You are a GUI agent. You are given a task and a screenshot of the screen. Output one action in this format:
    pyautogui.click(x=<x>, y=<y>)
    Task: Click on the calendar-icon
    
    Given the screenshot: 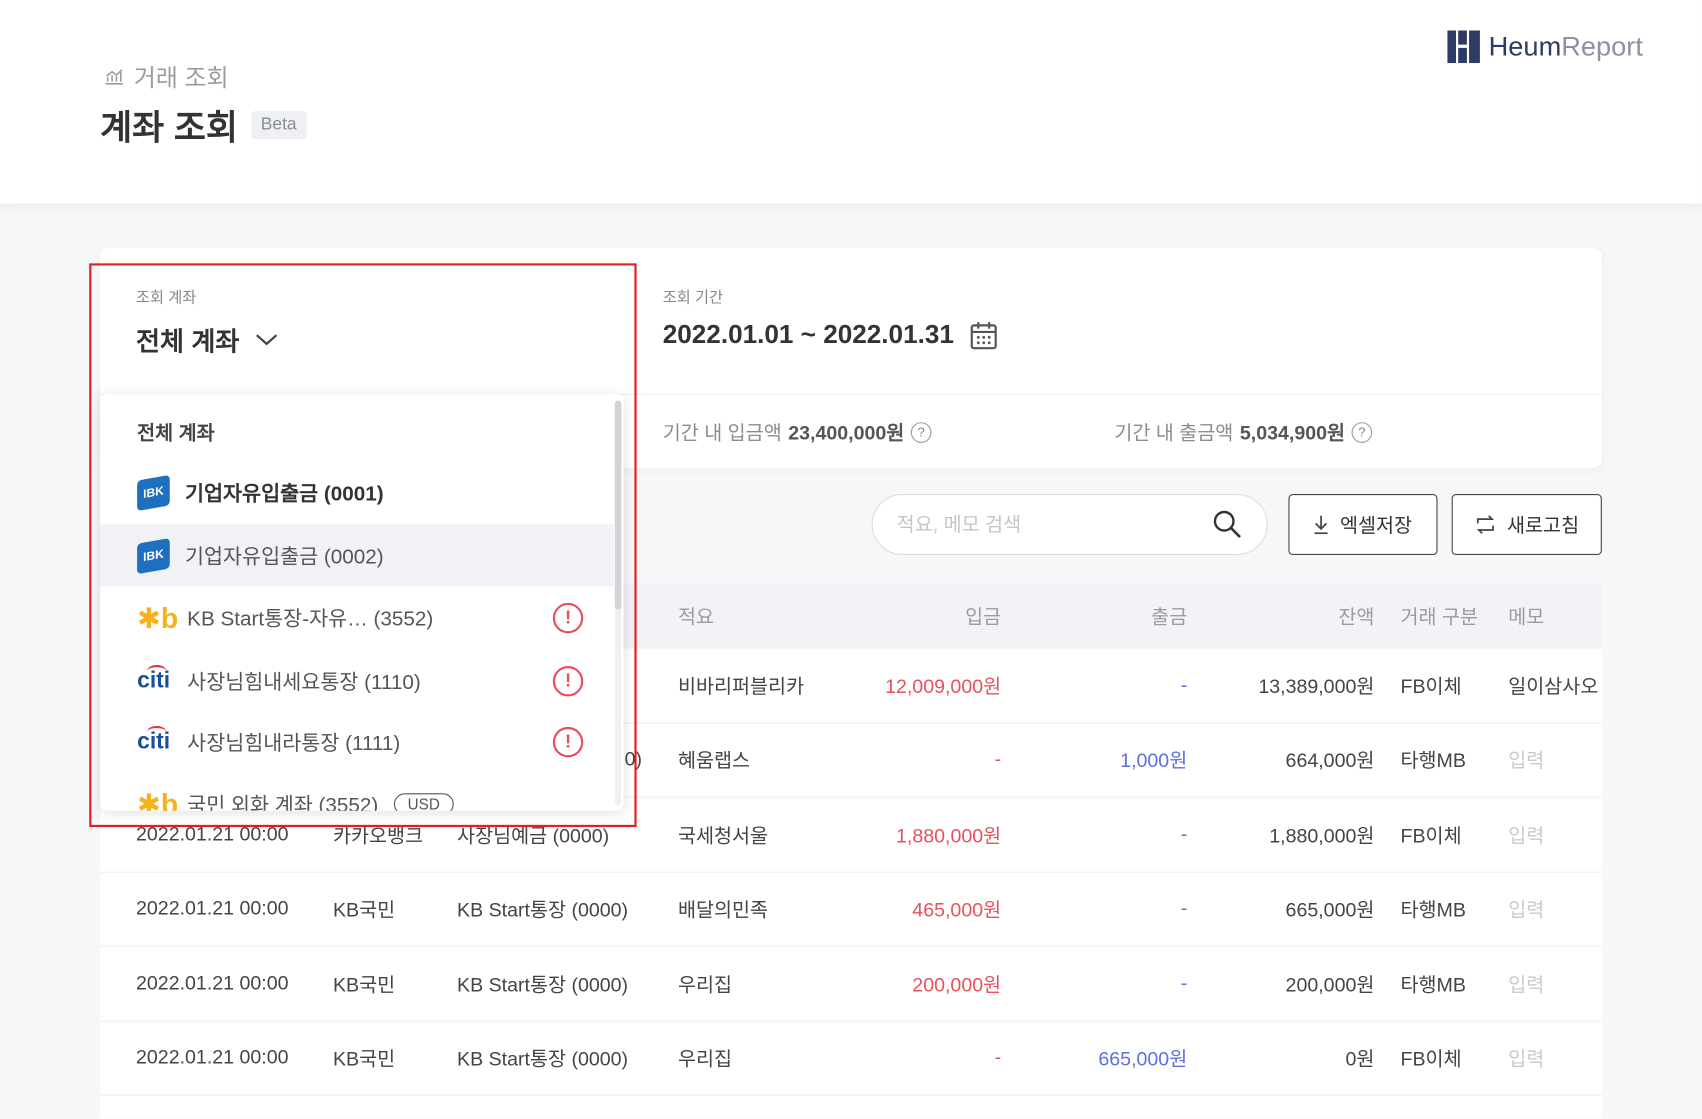 What is the action you would take?
    pyautogui.click(x=983, y=335)
    